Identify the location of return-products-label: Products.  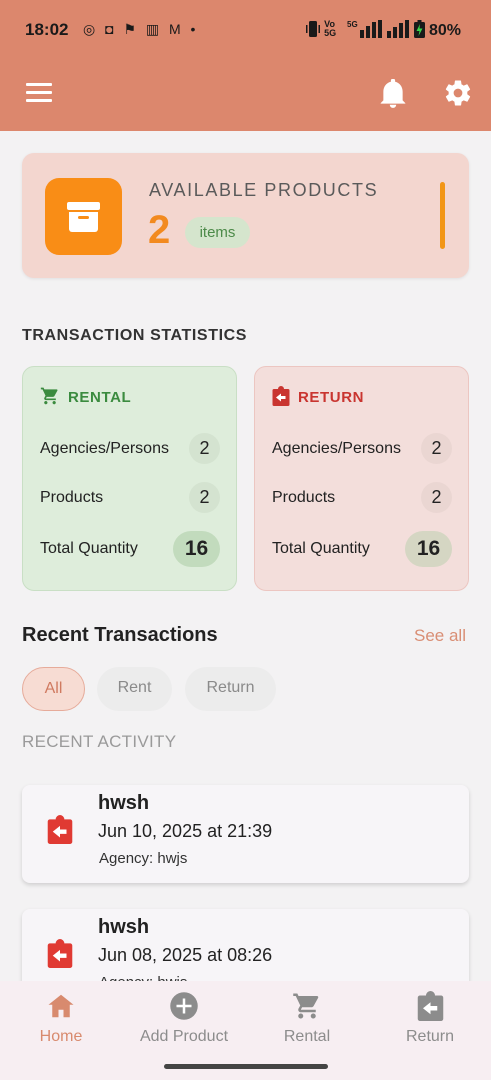
(304, 497).